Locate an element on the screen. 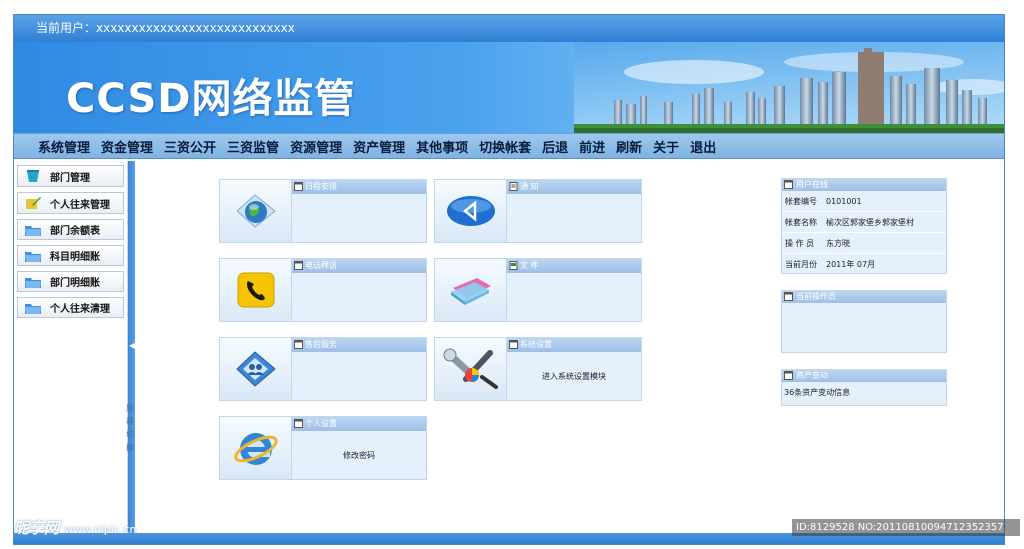  info-row-account-set-name: 帐套名称 榆次区郭家堡乡郭家堡村 is located at coordinates (864, 222).